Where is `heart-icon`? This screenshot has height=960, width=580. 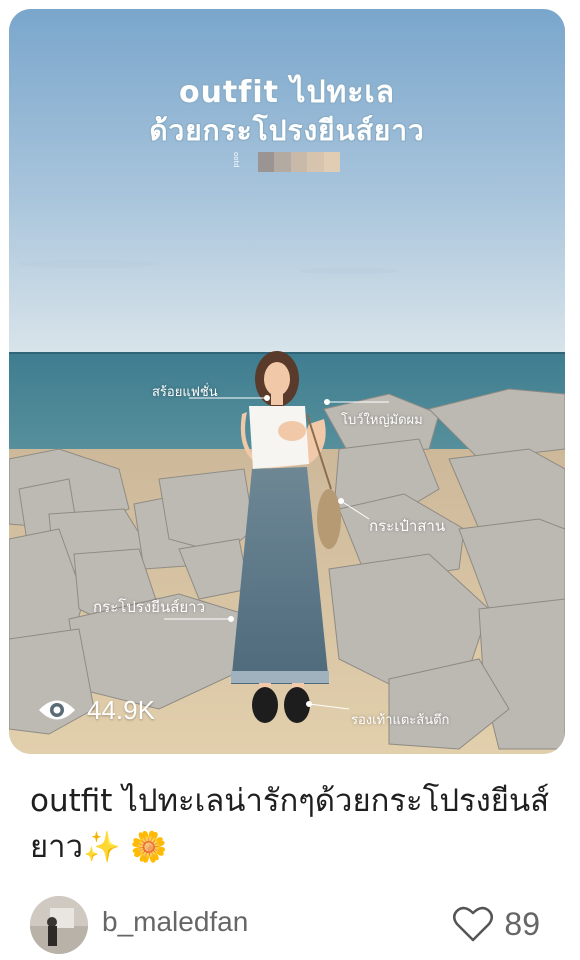
heart-icon is located at coordinates (473, 924).